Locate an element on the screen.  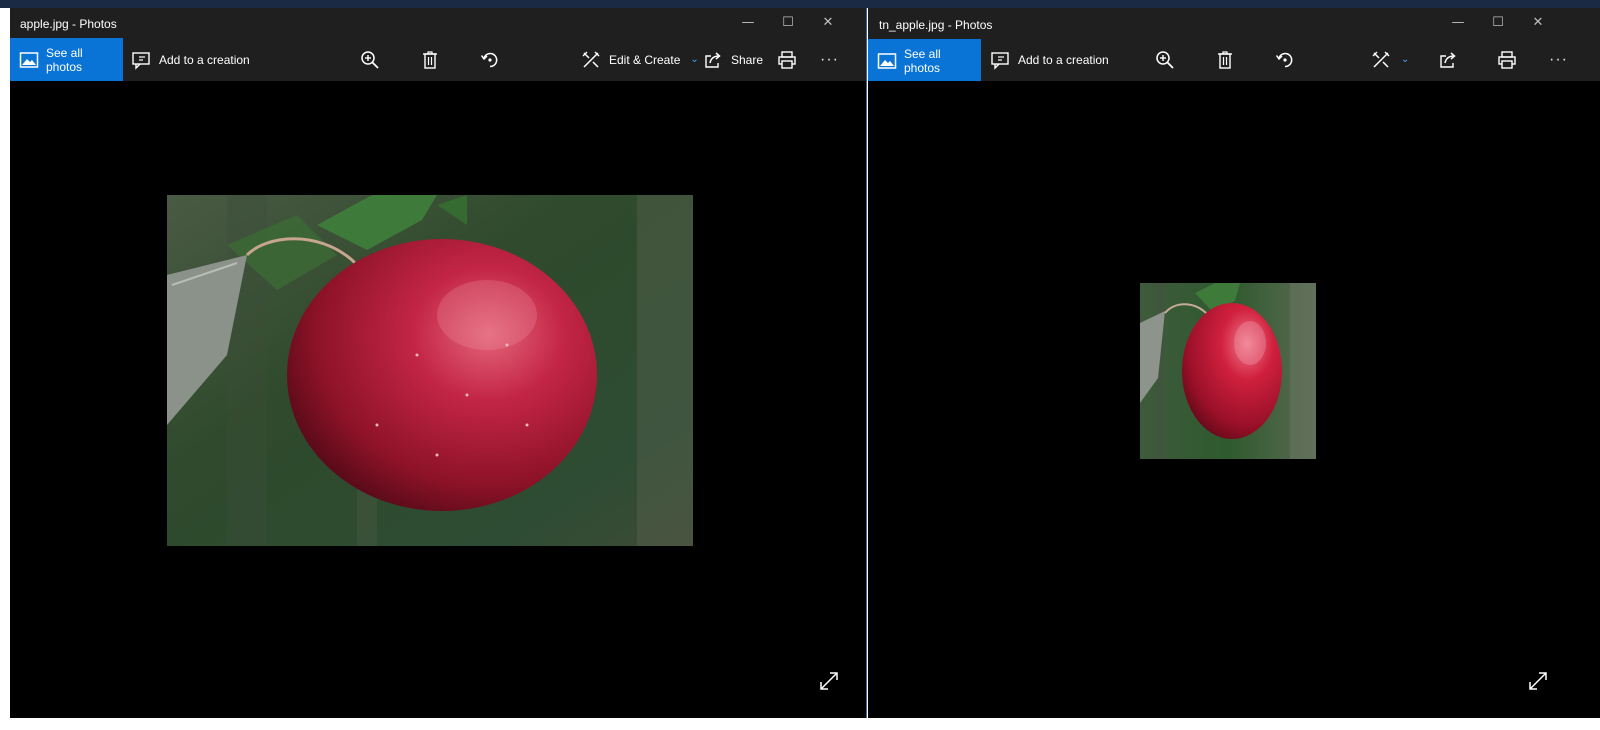
edit-create-button: ⌄ is located at coordinates (1390, 59).